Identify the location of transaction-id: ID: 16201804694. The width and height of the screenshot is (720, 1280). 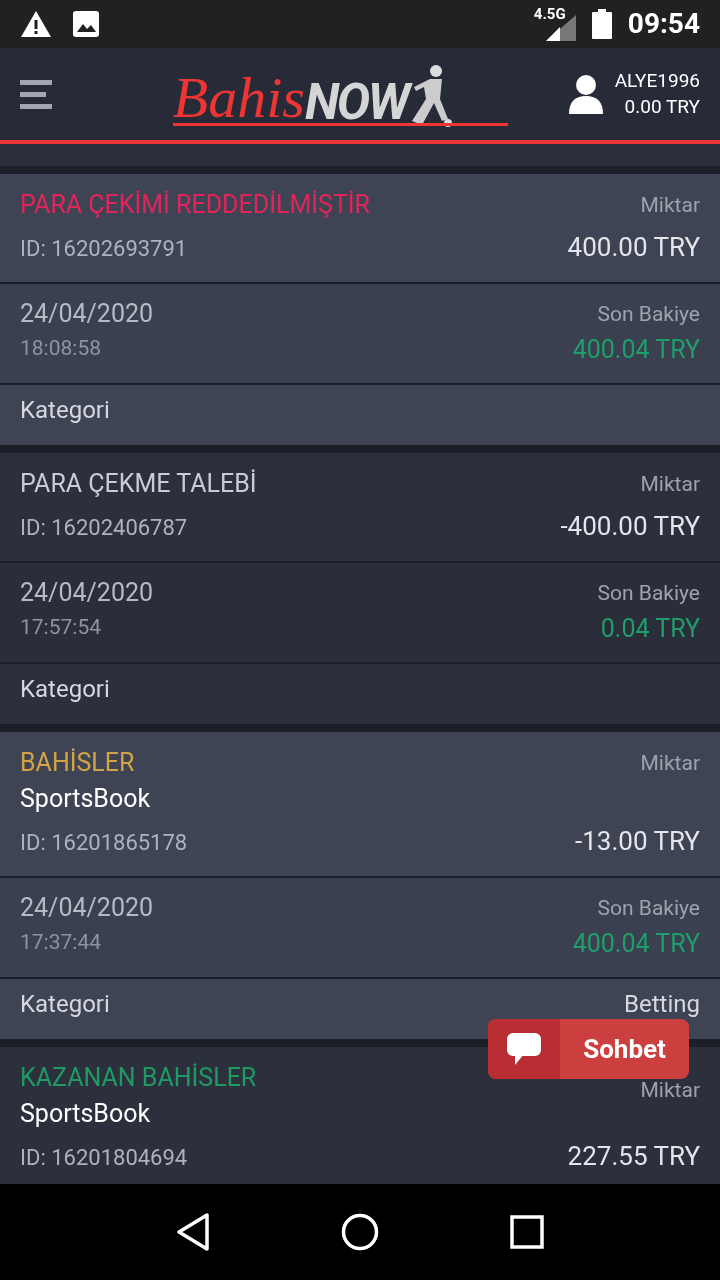
(104, 1158).